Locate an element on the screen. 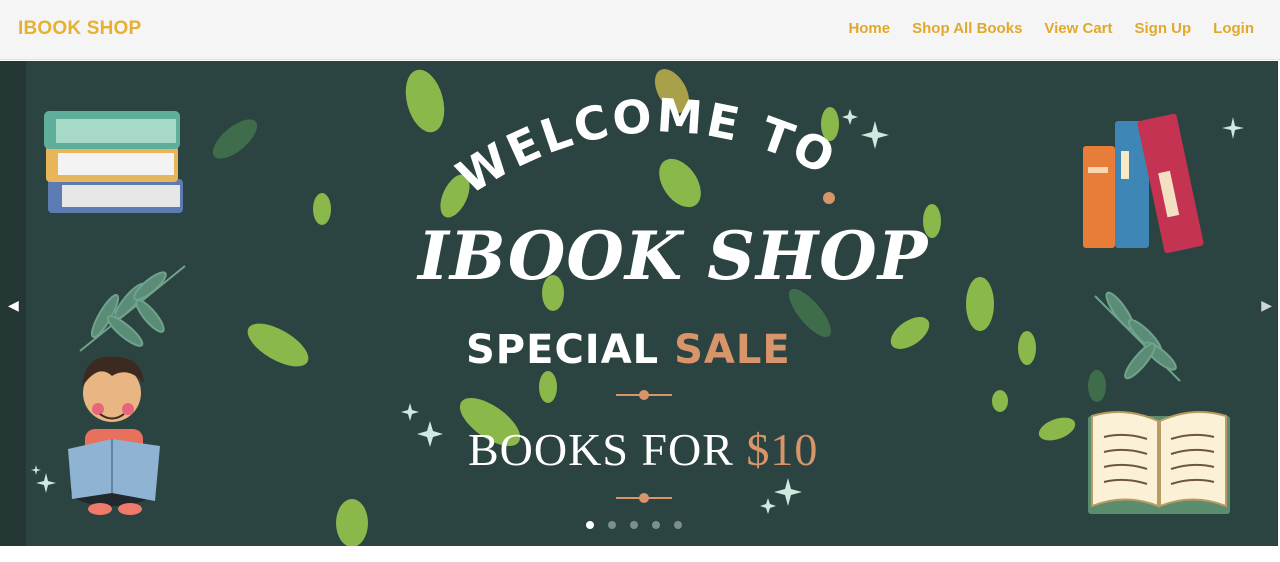 The width and height of the screenshot is (1280, 562). nav-view-cart: View Cart is located at coordinates (1078, 28).